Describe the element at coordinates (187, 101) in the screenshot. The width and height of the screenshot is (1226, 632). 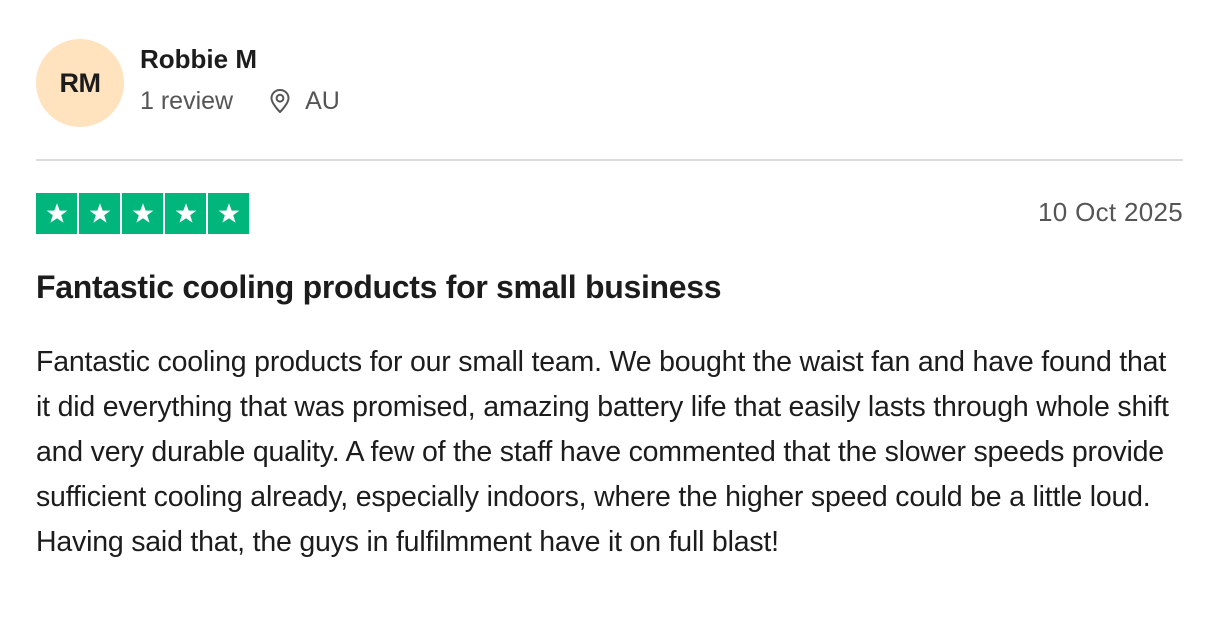
I see `review-count: 1 review` at that location.